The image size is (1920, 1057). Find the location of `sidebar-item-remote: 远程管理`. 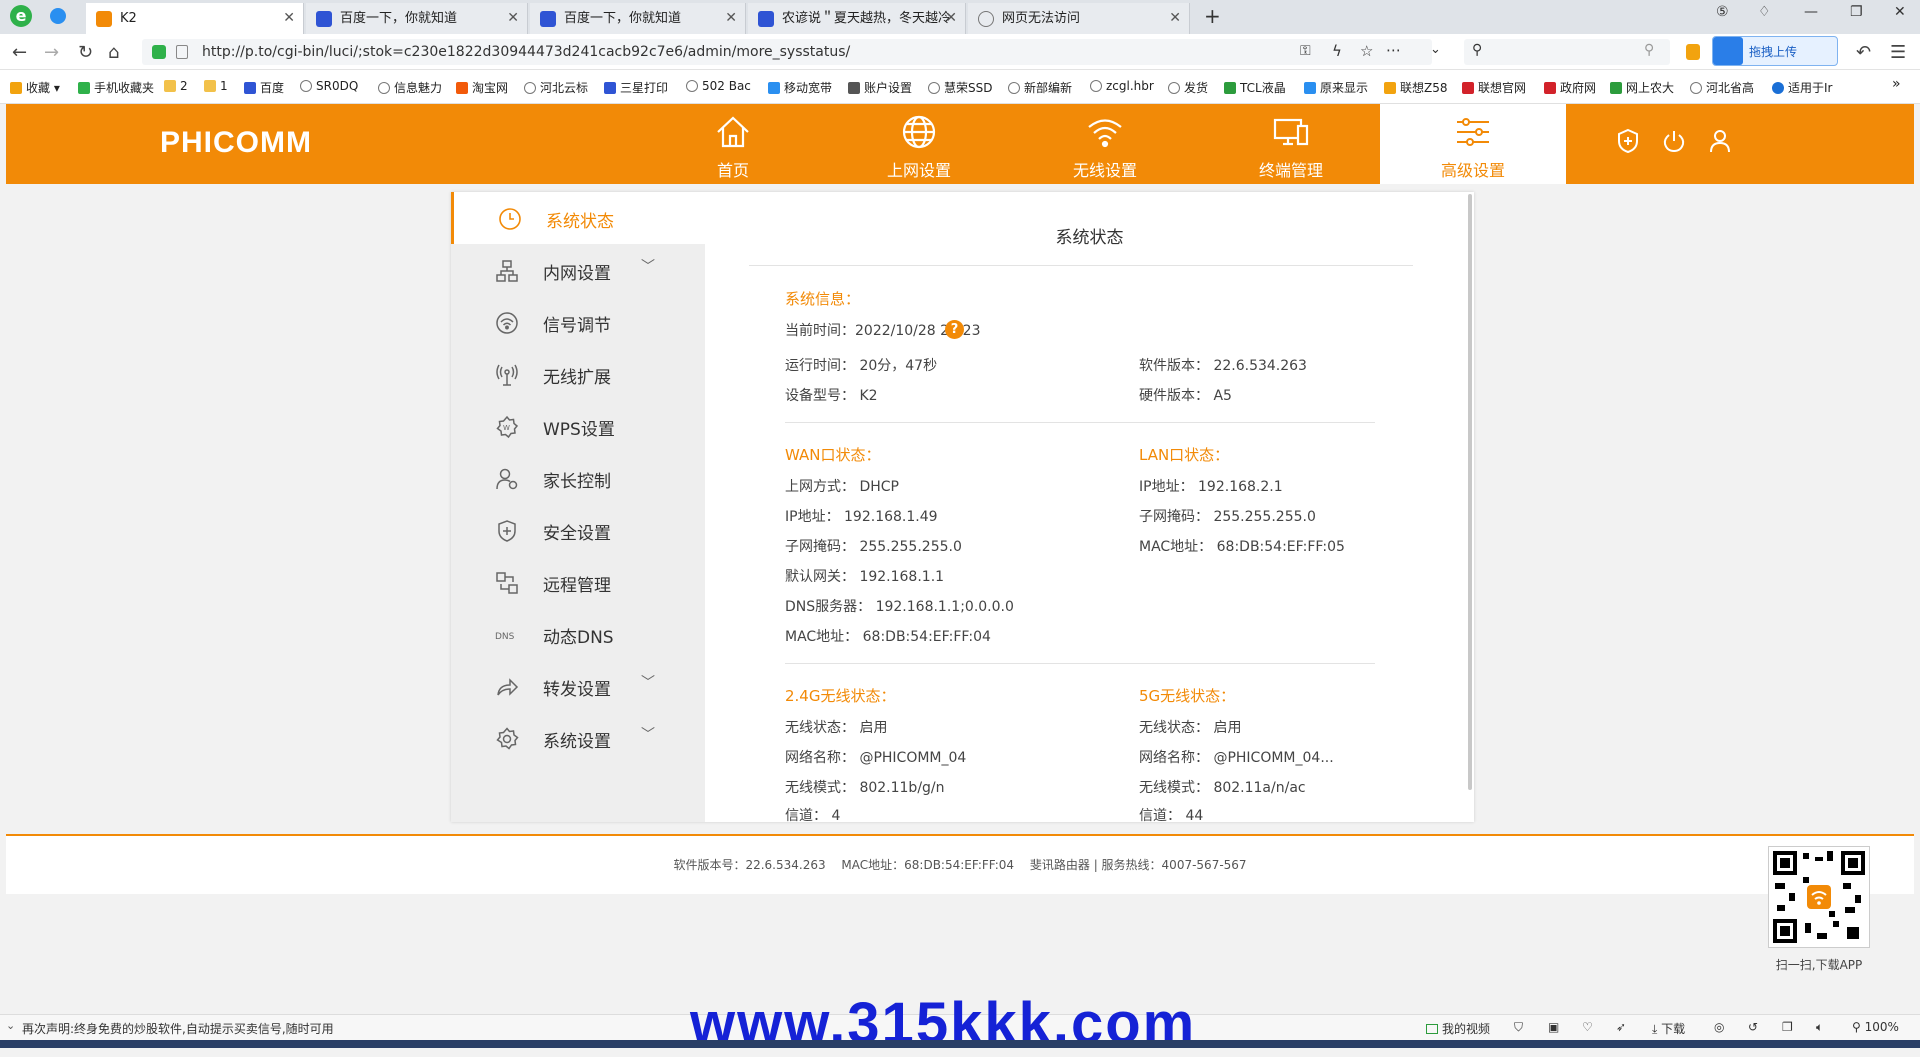

sidebar-item-remote: 远程管理 is located at coordinates (578, 582).